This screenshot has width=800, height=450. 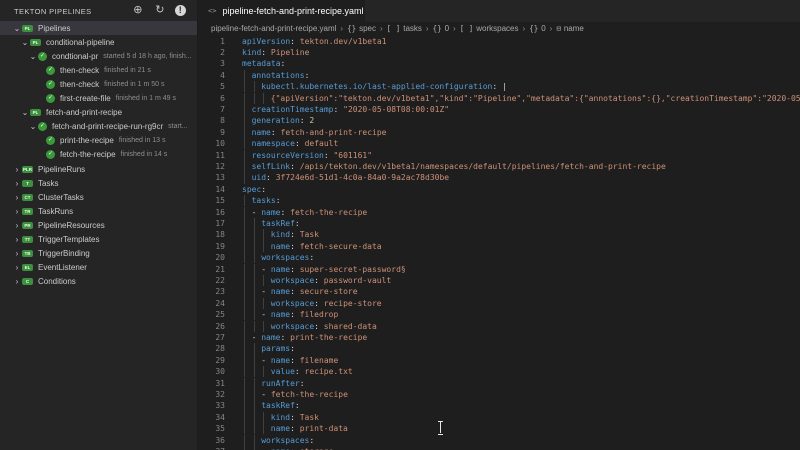 I want to click on line-number: 3, so click(x=222, y=64).